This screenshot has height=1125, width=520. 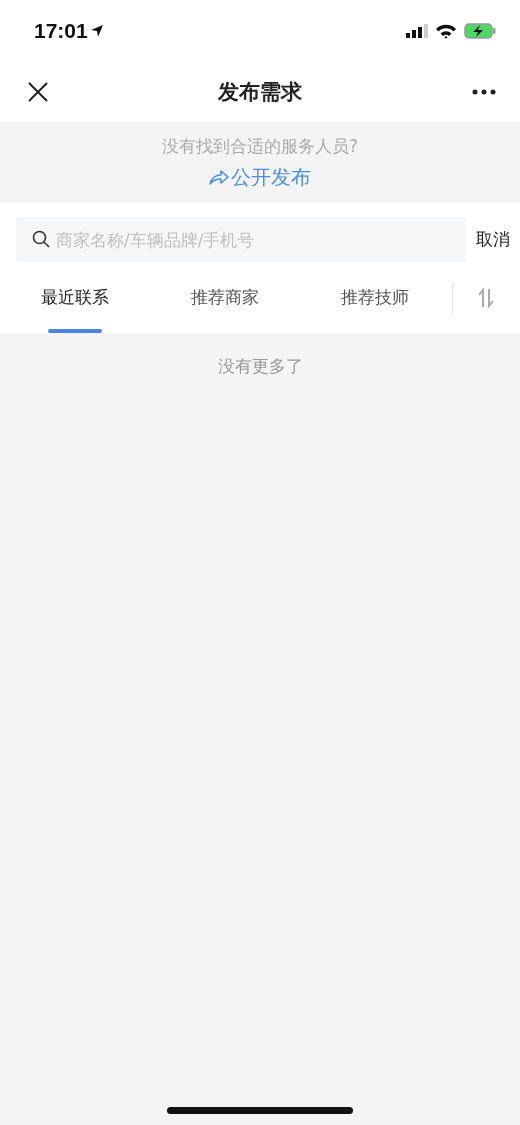 I want to click on share-arrow-icon, so click(x=219, y=177).